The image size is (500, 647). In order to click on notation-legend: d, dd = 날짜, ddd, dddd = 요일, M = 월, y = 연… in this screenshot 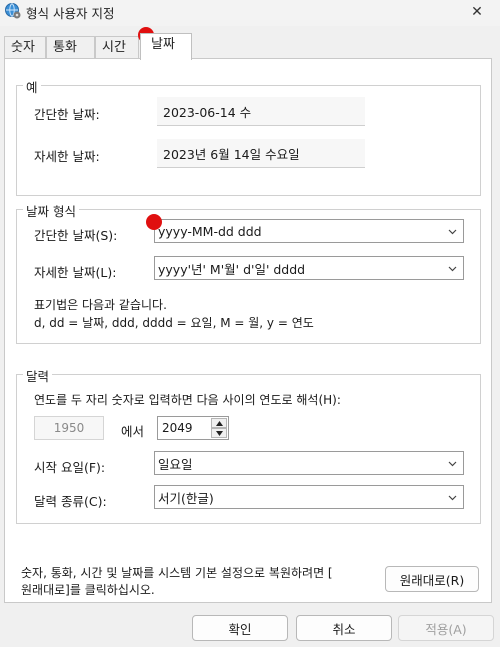, I will do `click(174, 323)`.